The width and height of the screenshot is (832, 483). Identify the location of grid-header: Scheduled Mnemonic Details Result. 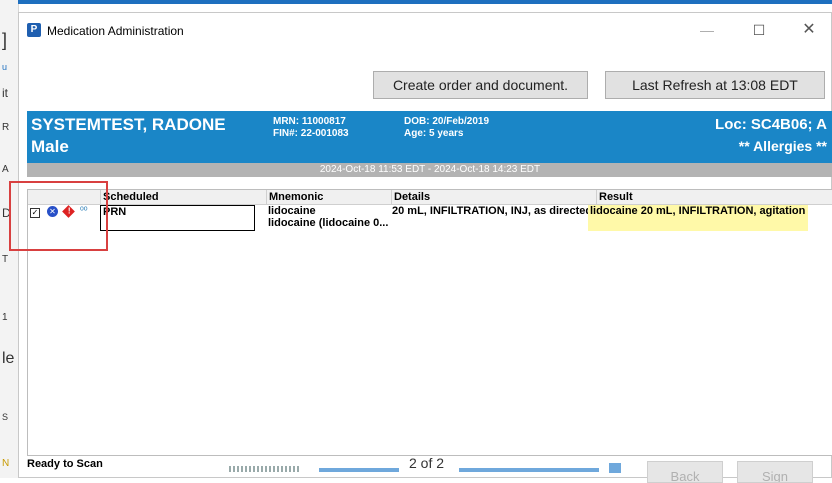
(430, 197).